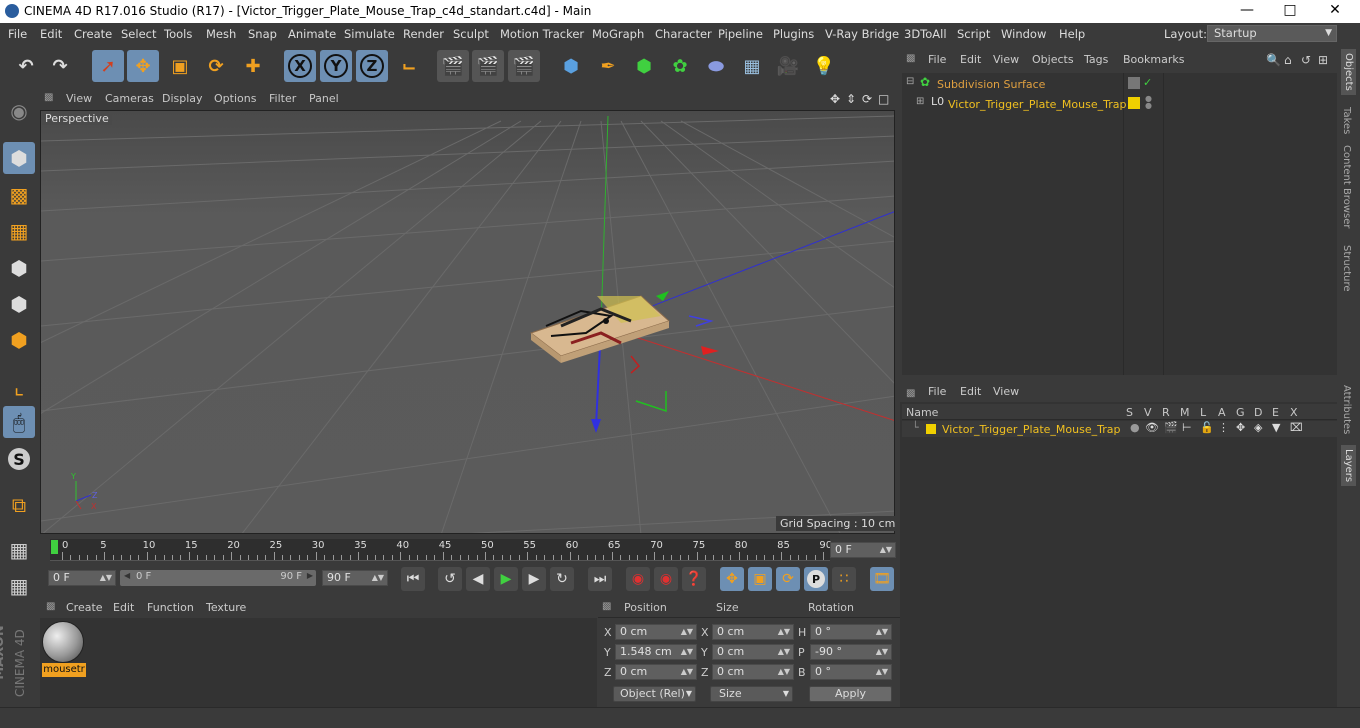 This screenshot has width=1360, height=728. Describe the element at coordinates (129, 98) in the screenshot. I see `viewport-menu-cameras: Cameras` at that location.